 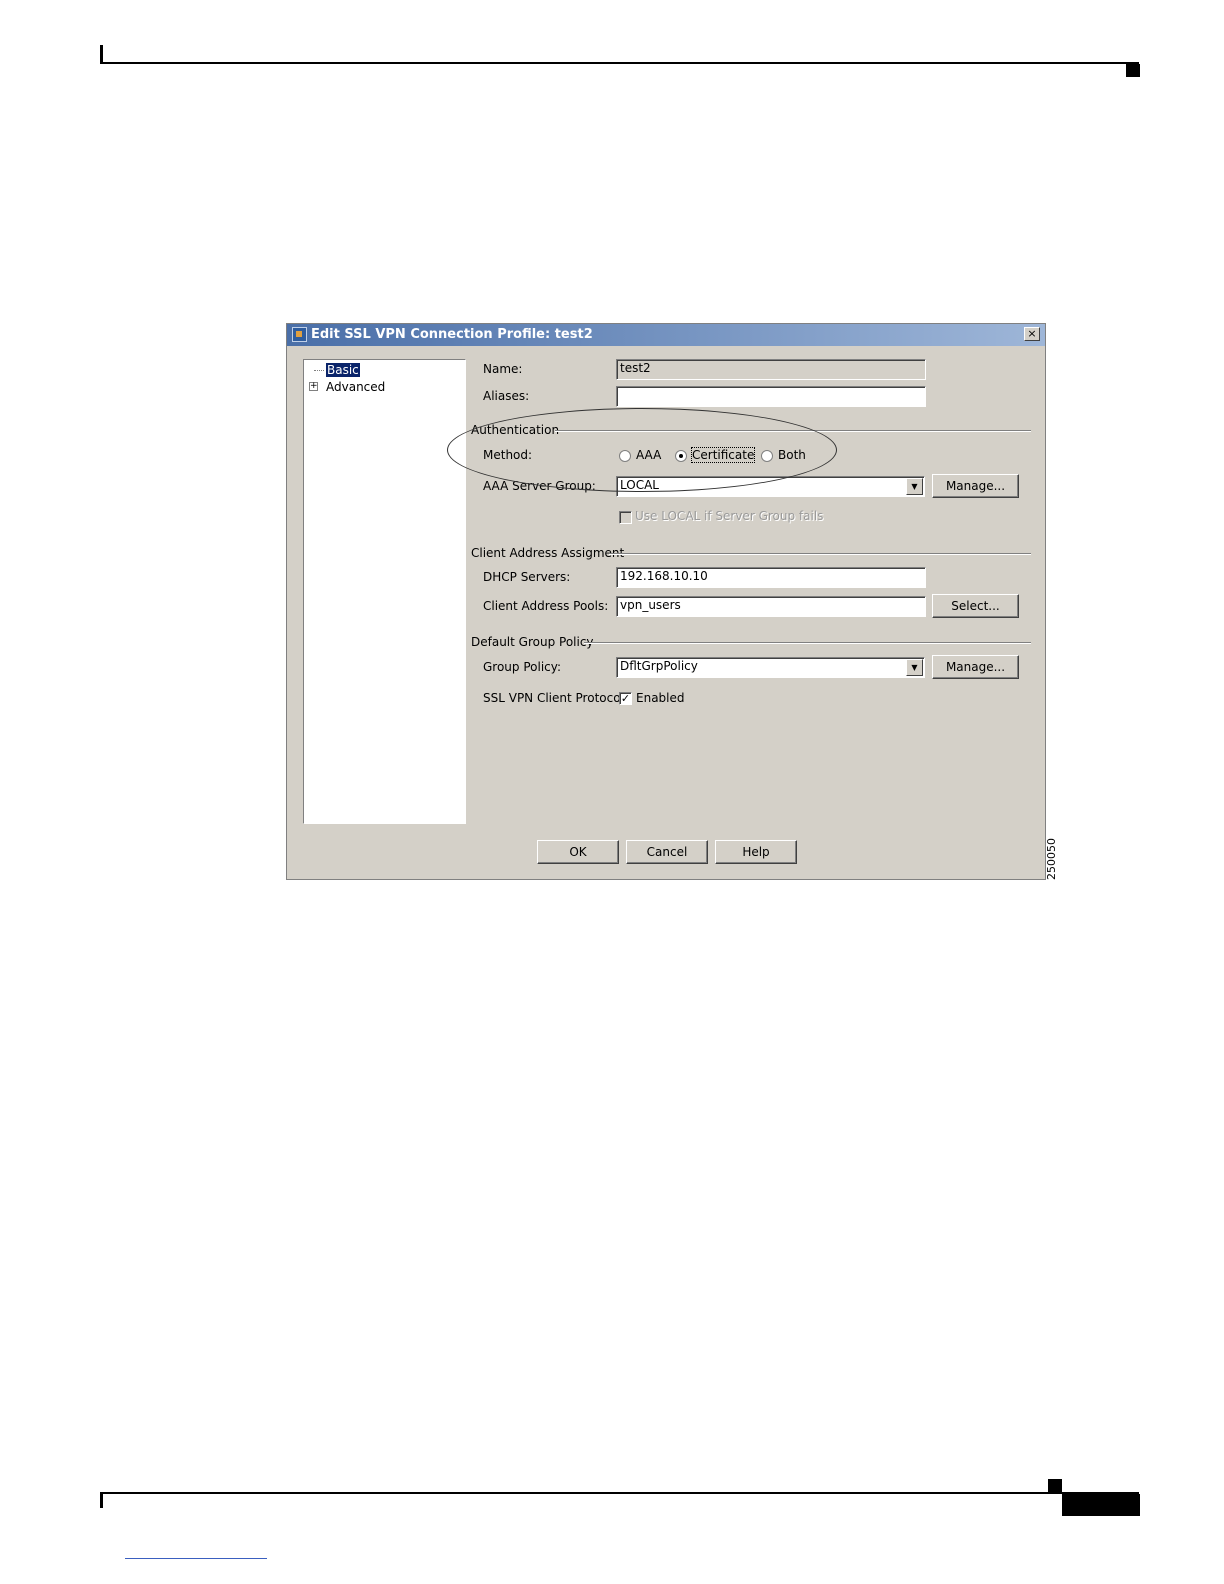 What do you see at coordinates (625, 517) in the screenshot?
I see `use-local-checkbox` at bounding box center [625, 517].